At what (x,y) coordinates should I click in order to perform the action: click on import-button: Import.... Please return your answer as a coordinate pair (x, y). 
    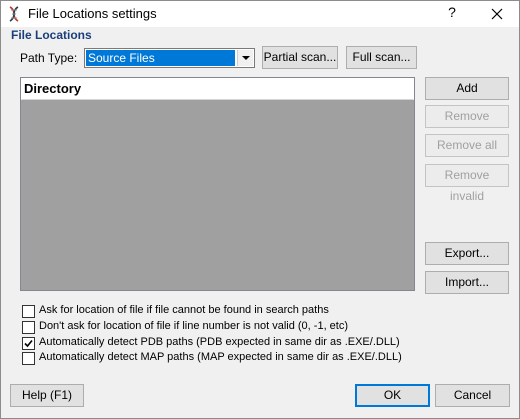
    Looking at the image, I should click on (467, 282).